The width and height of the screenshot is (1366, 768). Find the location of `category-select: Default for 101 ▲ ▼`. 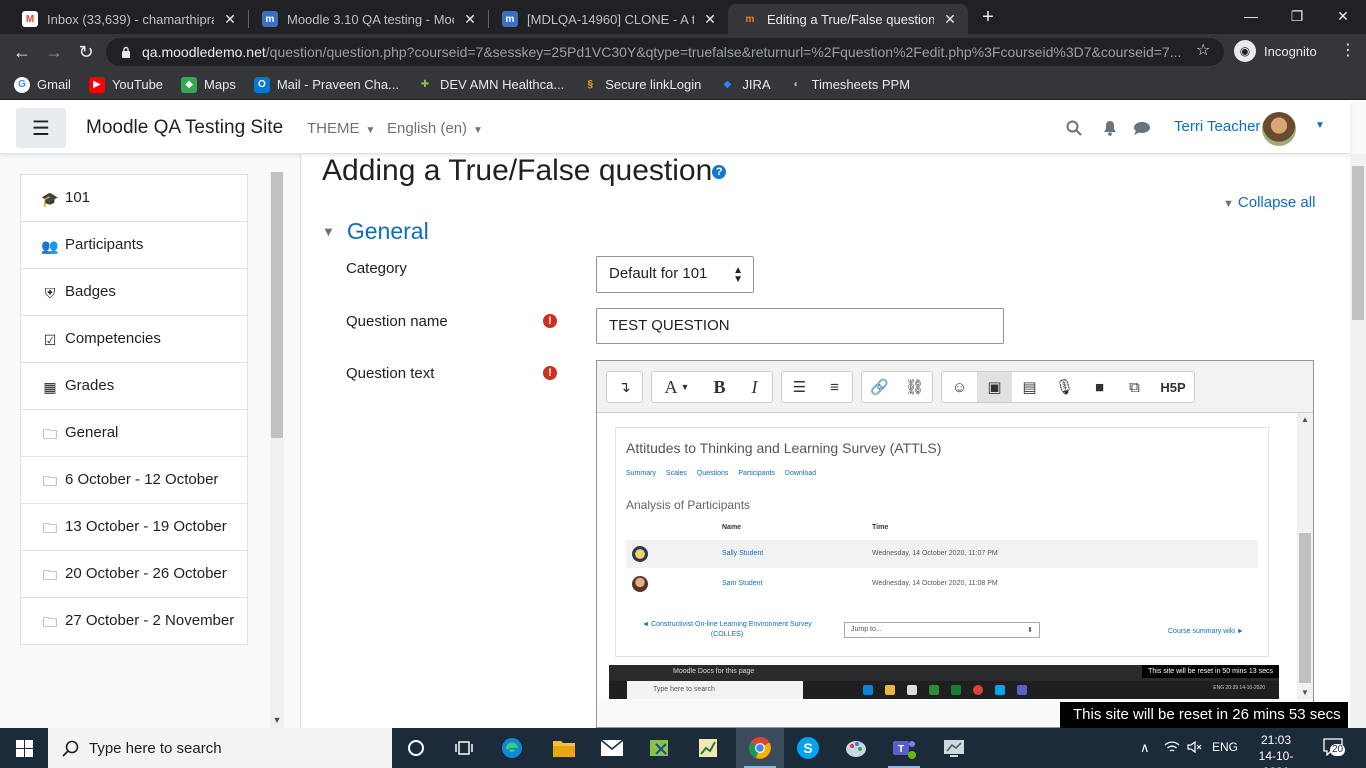

category-select: Default for 101 ▲ ▼ is located at coordinates (675, 274).